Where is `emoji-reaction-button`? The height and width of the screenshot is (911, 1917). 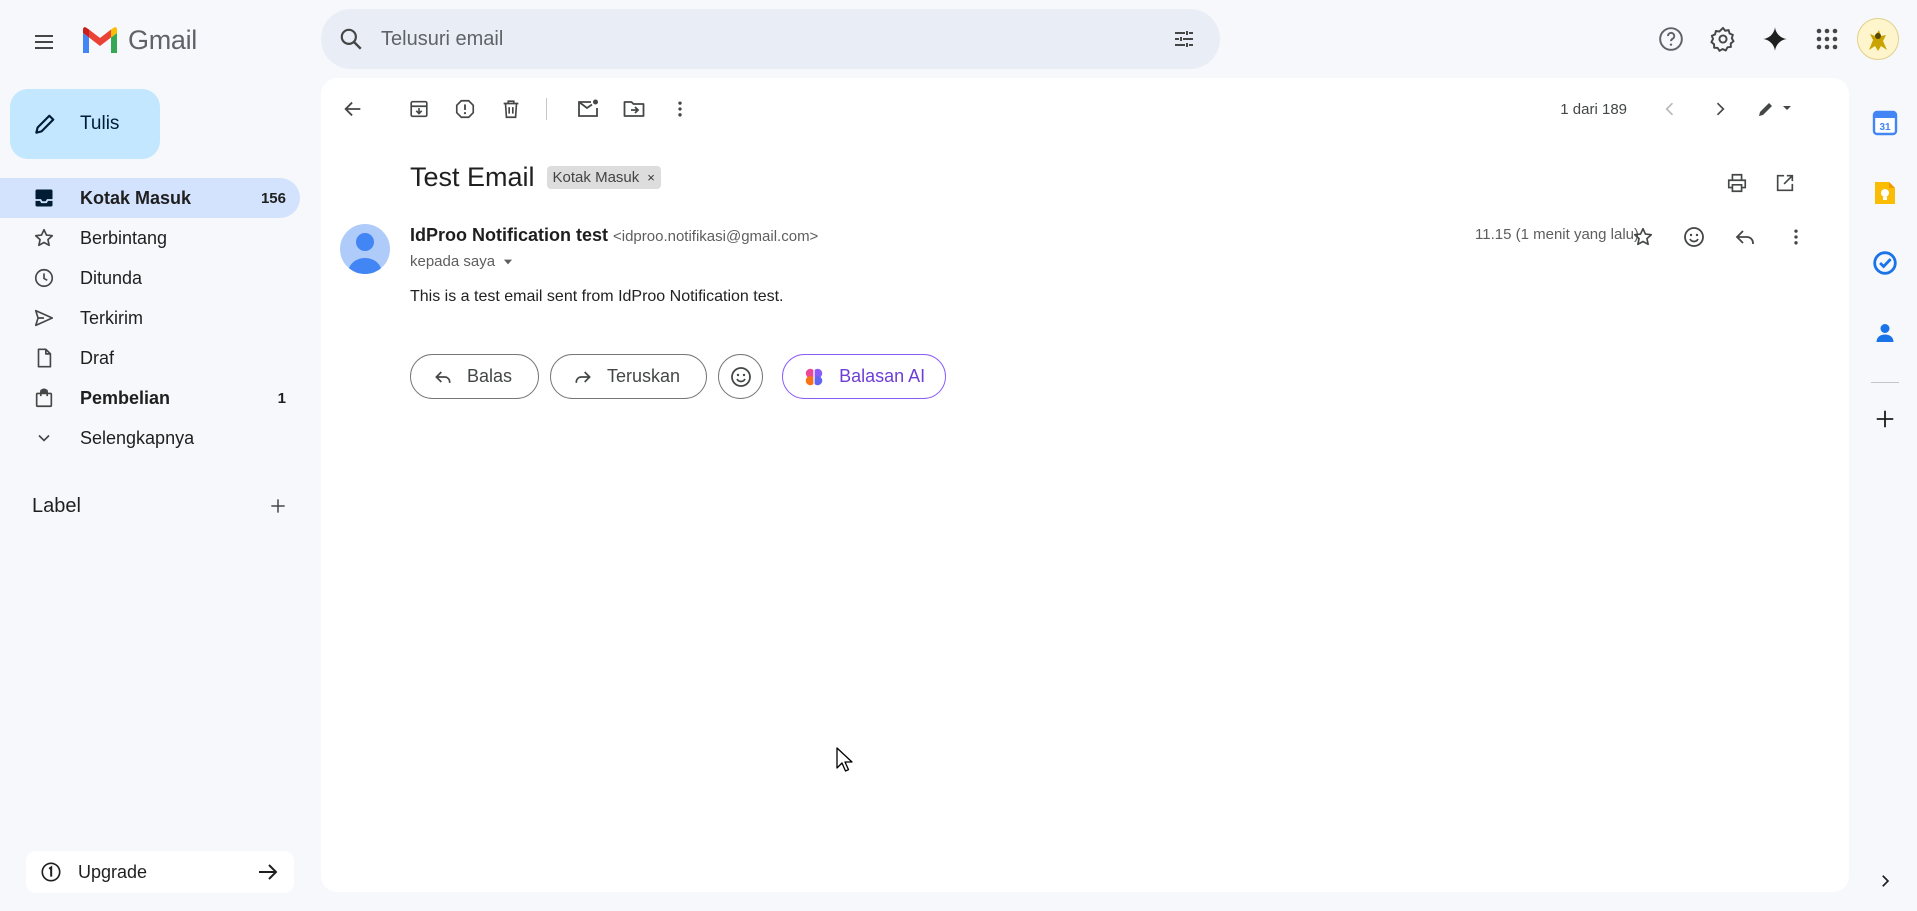
emoji-reaction-button is located at coordinates (741, 376).